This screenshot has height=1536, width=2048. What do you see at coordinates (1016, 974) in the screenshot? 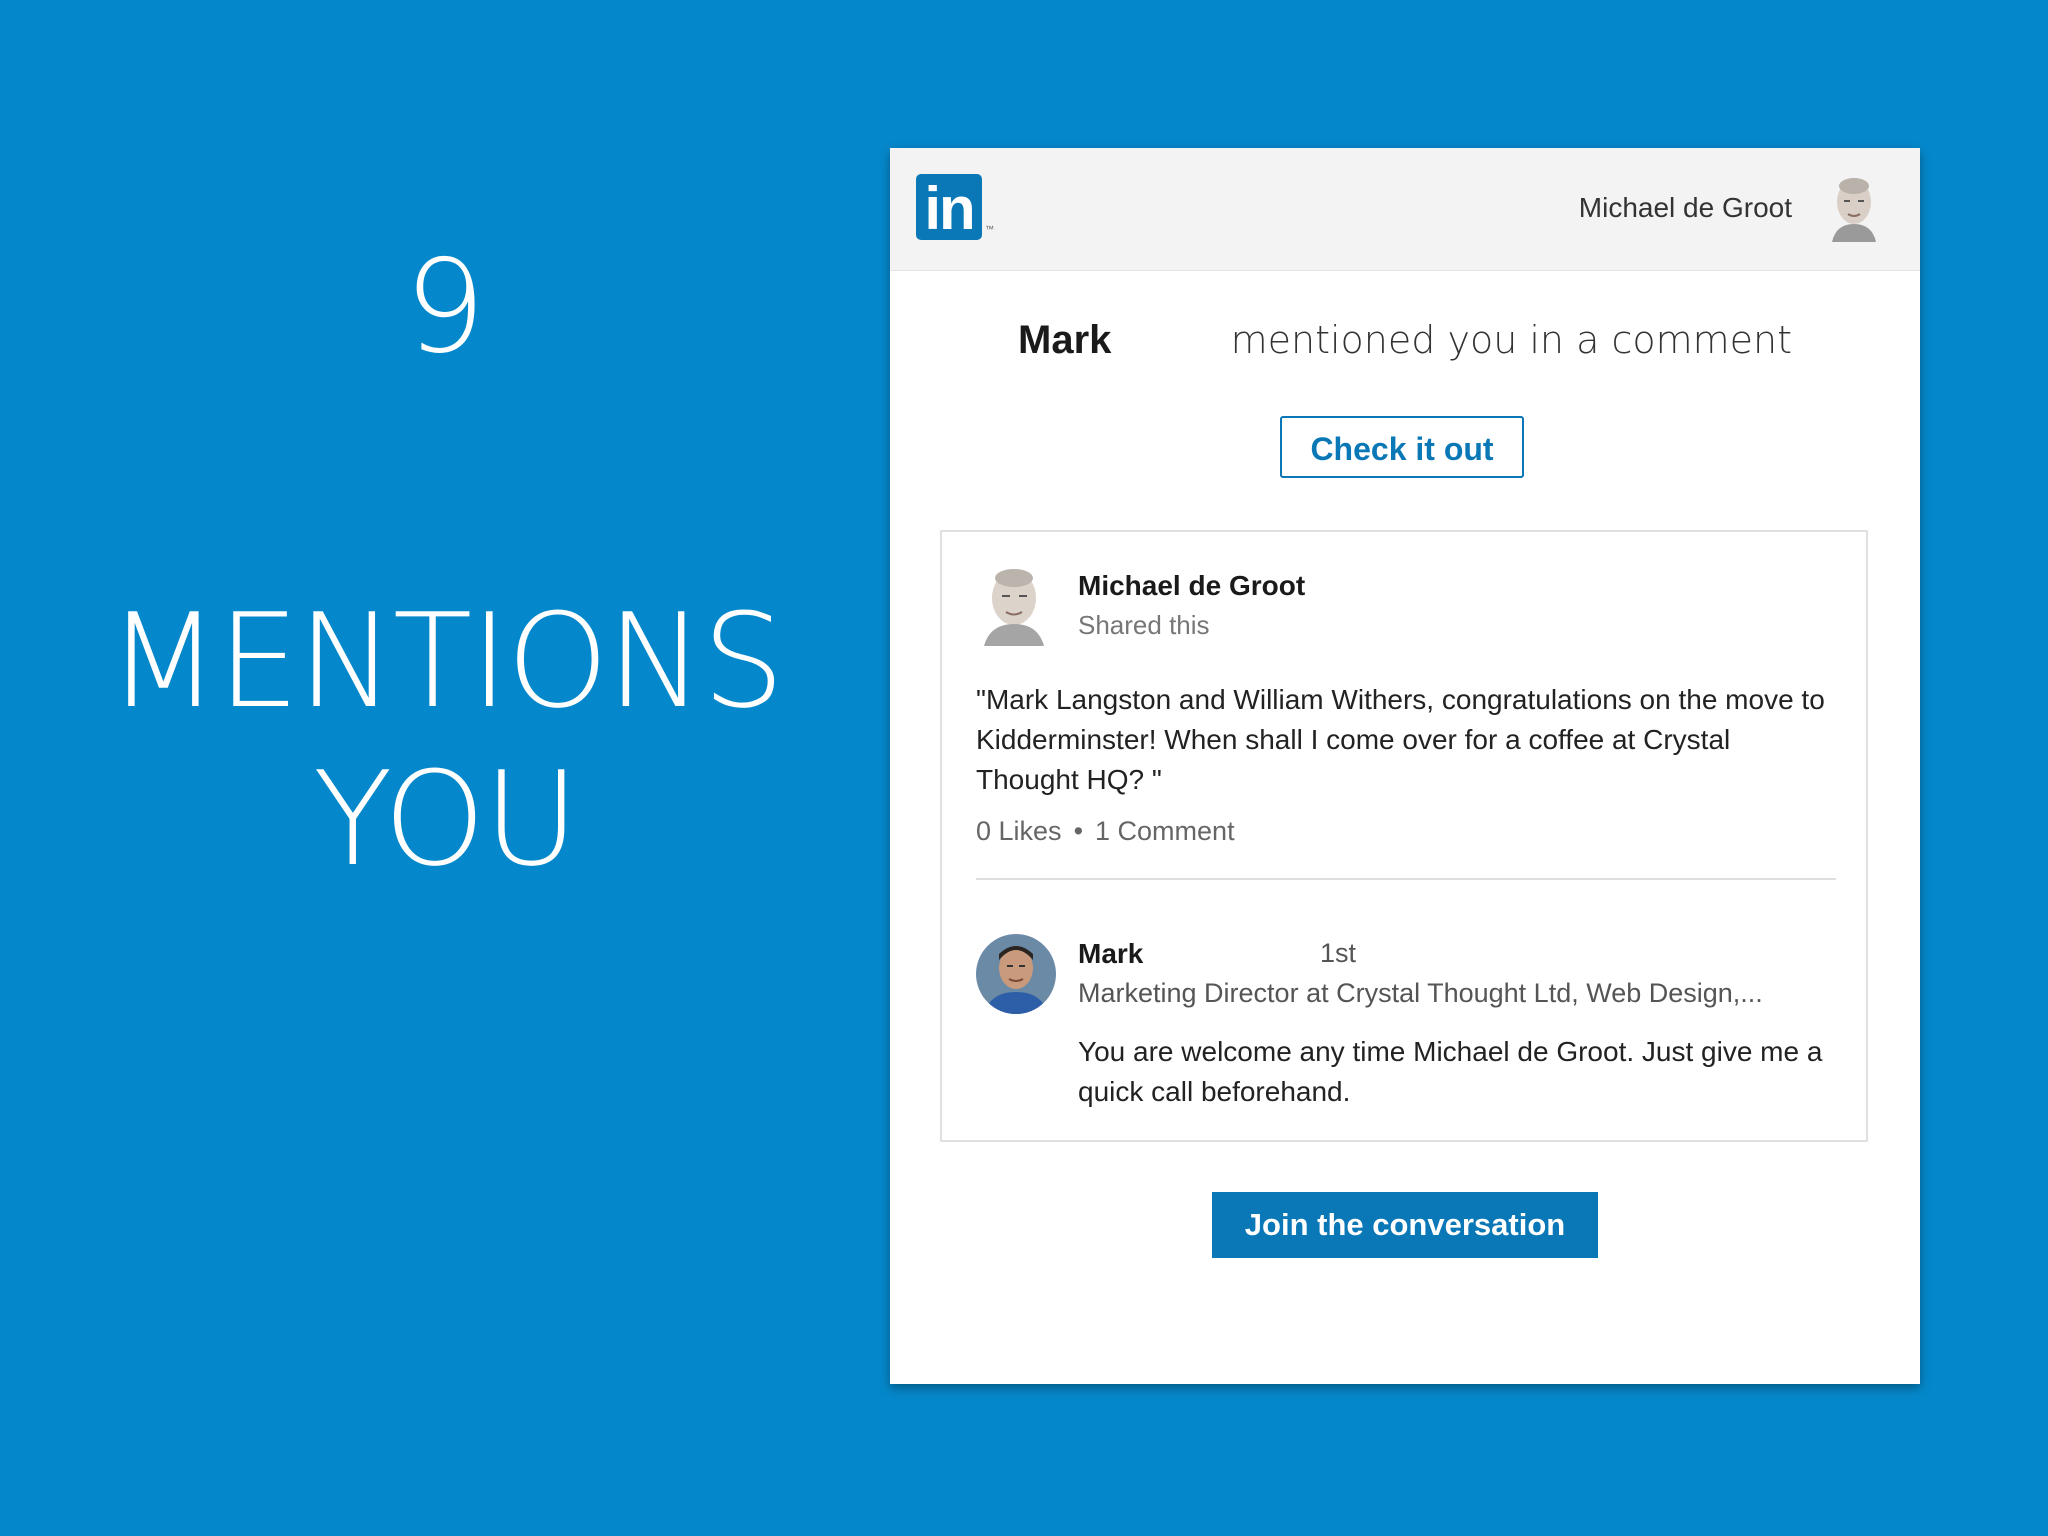
I see `commenter-avatar` at bounding box center [1016, 974].